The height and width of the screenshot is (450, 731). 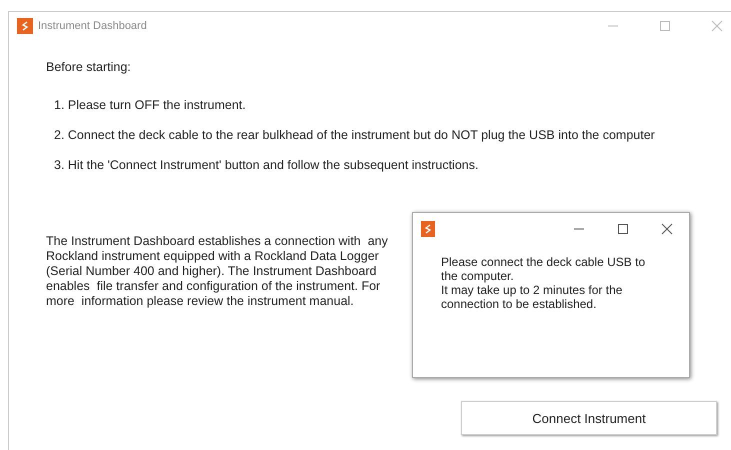 I want to click on instruction-step: 2. Connect the deck cable to the rear bulkhead of the instrument but do NOT plug the USB into the computer, so click(x=392, y=135).